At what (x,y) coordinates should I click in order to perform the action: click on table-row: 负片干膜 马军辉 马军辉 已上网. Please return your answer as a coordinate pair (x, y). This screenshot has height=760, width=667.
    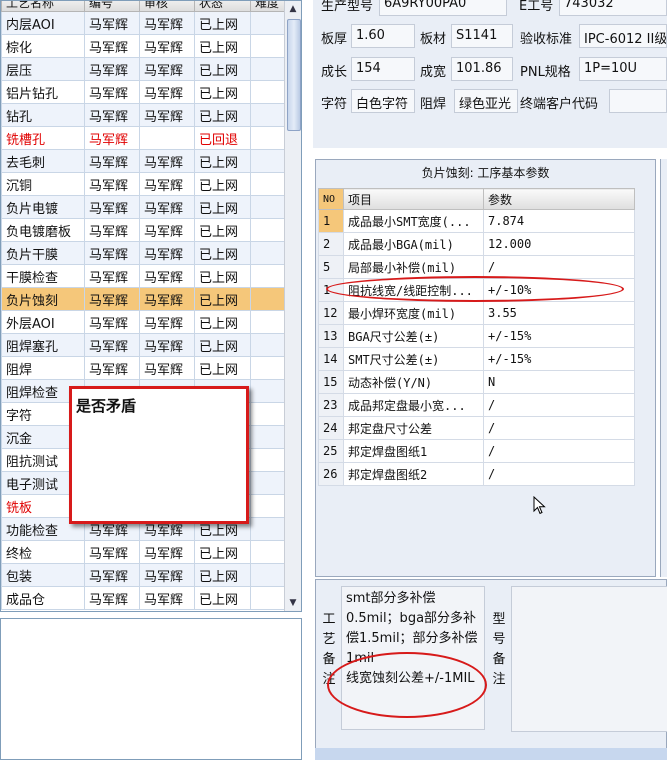
    Looking at the image, I should click on (143, 253).